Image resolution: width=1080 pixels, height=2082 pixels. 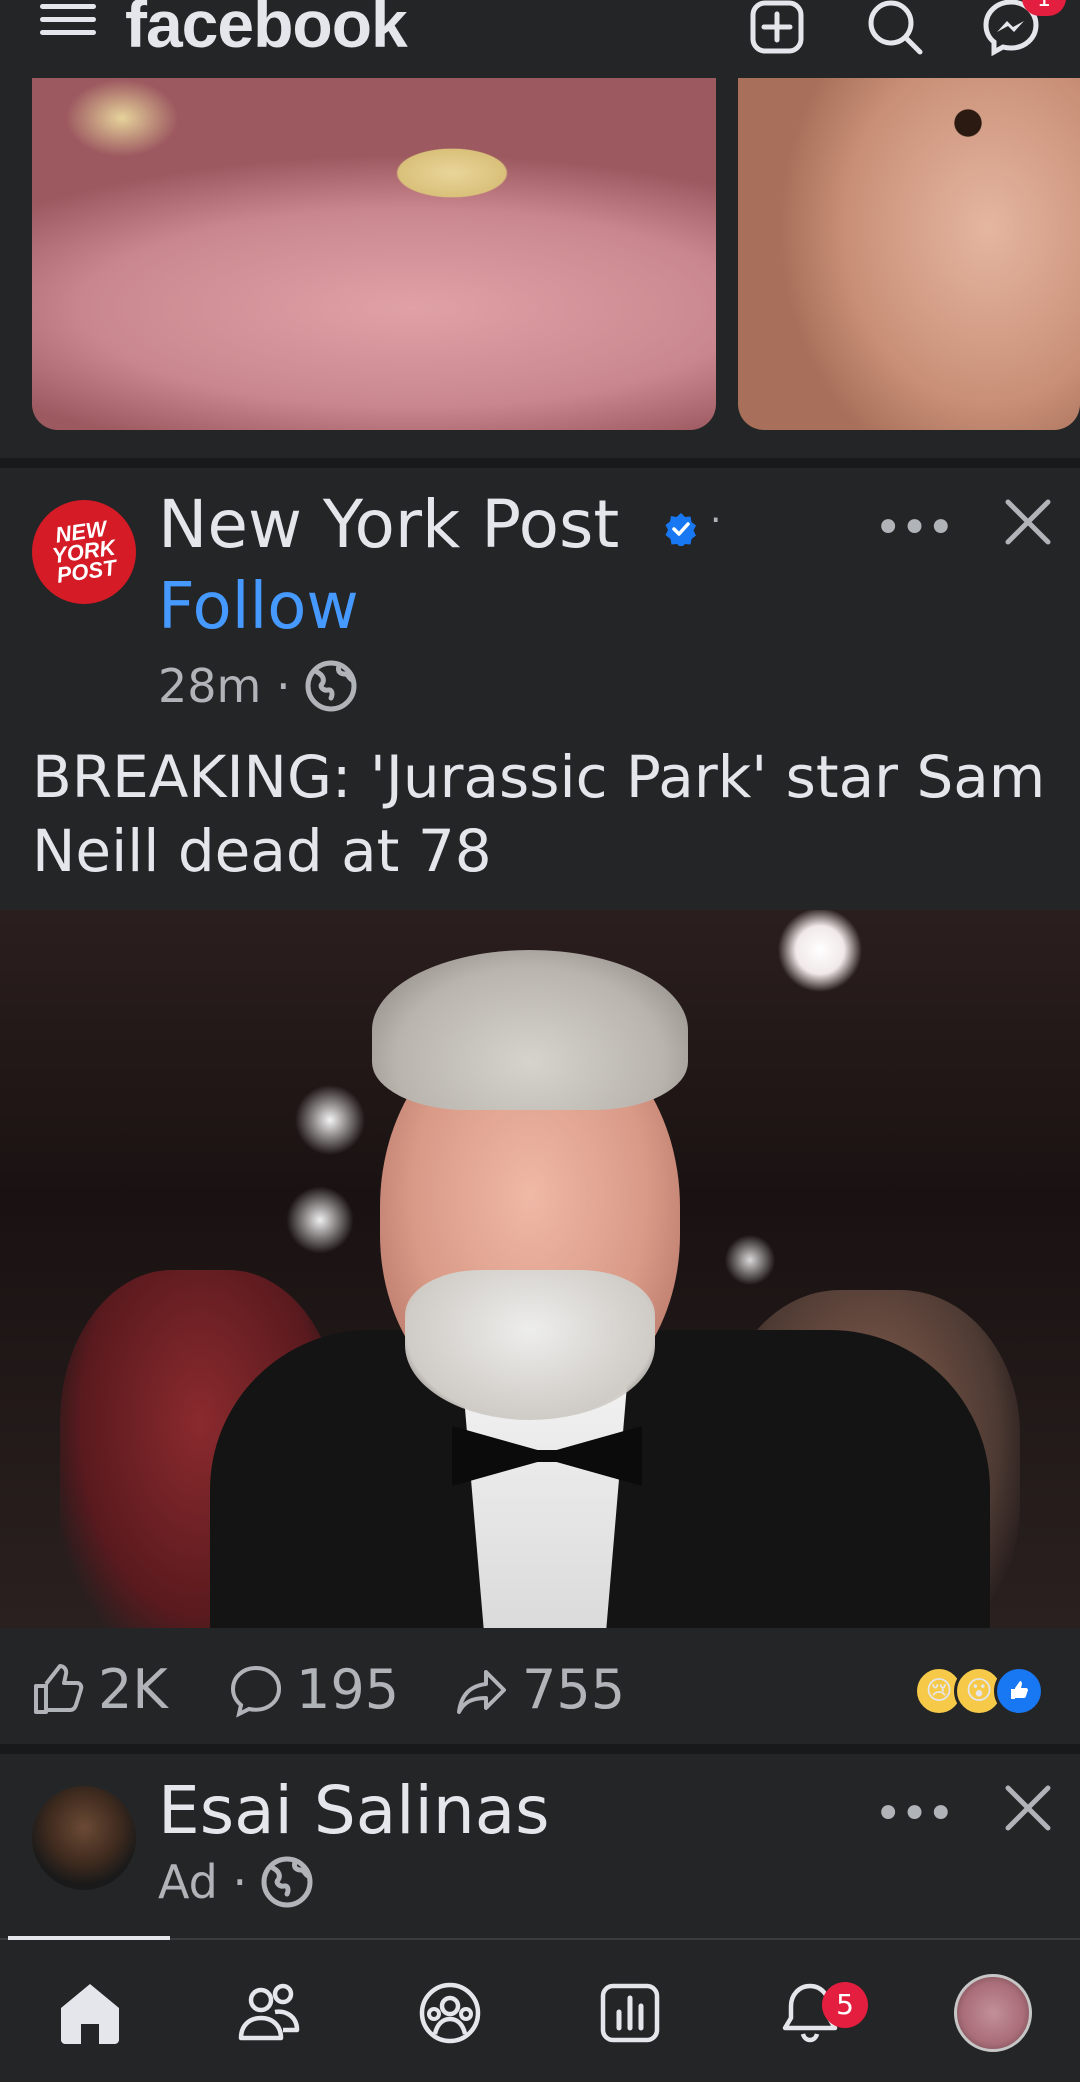 I want to click on avatar-logo-text: NEW YORK POST, so click(x=84, y=551).